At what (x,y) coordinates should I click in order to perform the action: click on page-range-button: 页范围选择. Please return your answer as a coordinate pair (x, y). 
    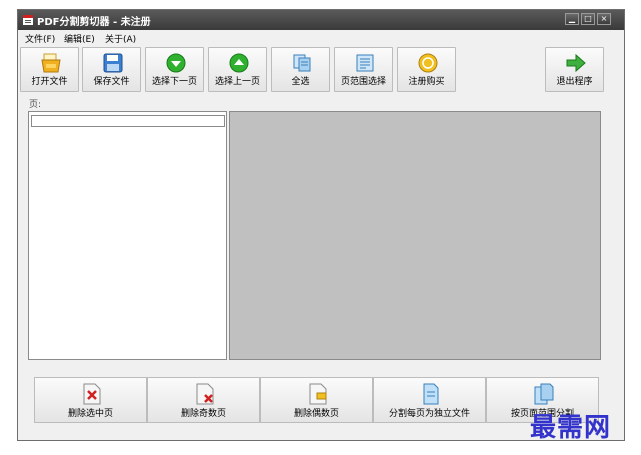
    Looking at the image, I should click on (363, 69).